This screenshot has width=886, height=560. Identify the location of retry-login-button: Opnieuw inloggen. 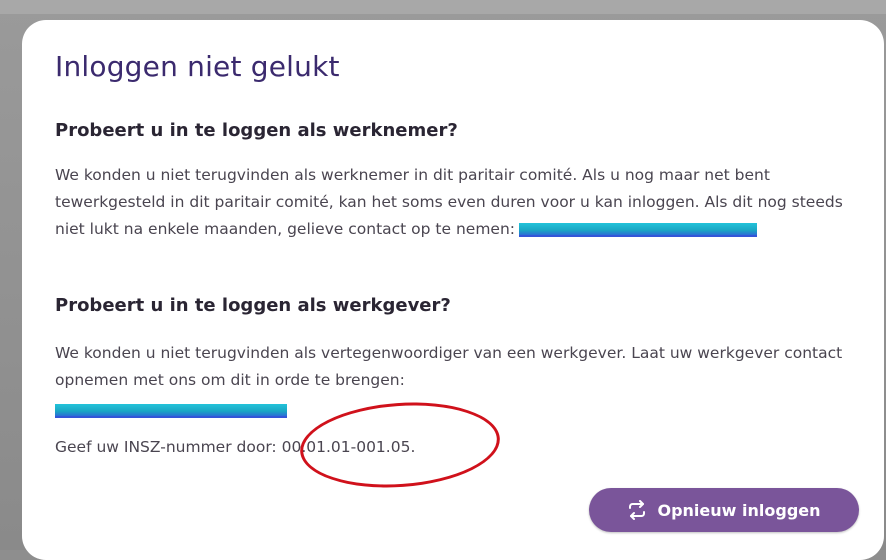
(724, 510).